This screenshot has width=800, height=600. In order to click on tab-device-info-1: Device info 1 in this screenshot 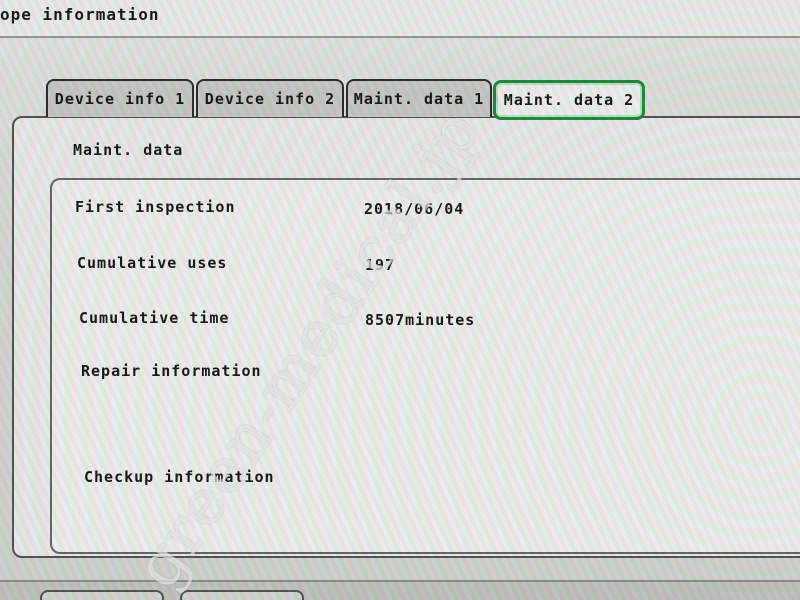, I will do `click(120, 98)`.